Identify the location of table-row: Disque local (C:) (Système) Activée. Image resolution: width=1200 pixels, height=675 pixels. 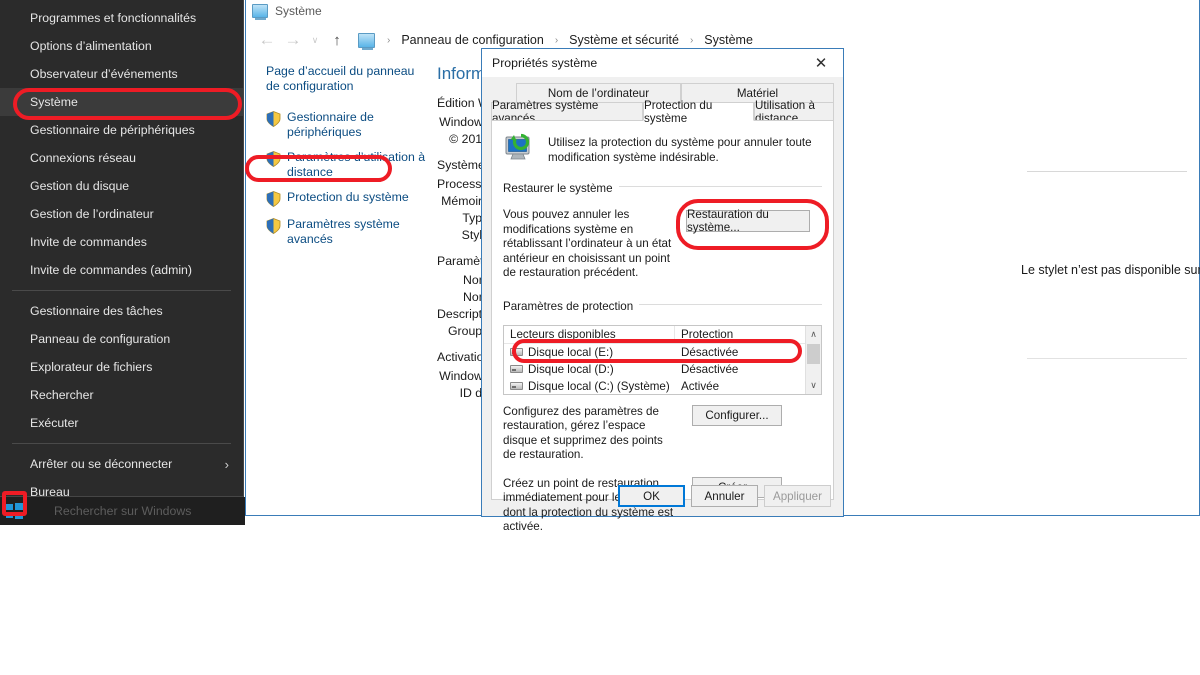
(654, 386).